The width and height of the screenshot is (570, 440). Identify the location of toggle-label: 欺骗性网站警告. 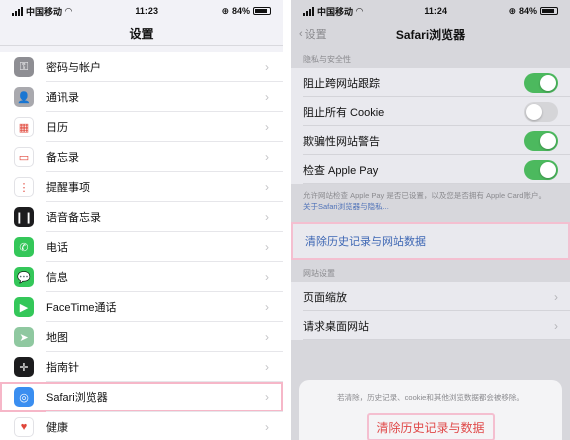
(341, 141).